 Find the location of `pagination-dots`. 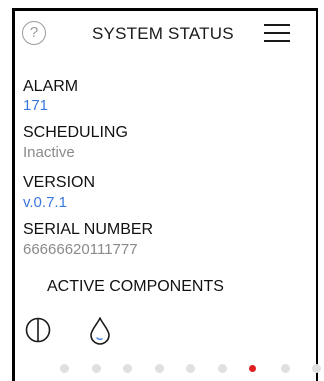

pagination-dots is located at coordinates (162, 370).